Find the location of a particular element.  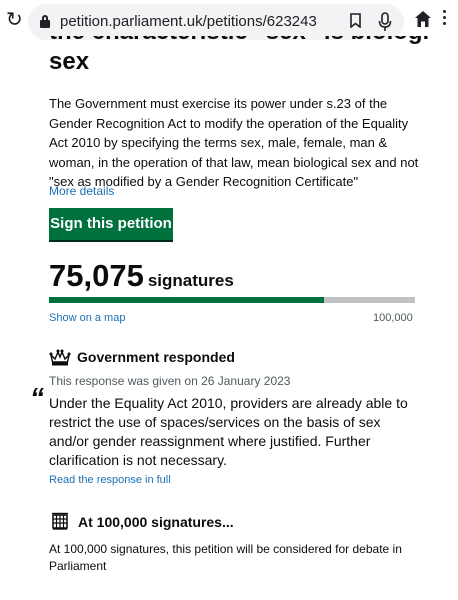

bookmark-icon is located at coordinates (355, 20).